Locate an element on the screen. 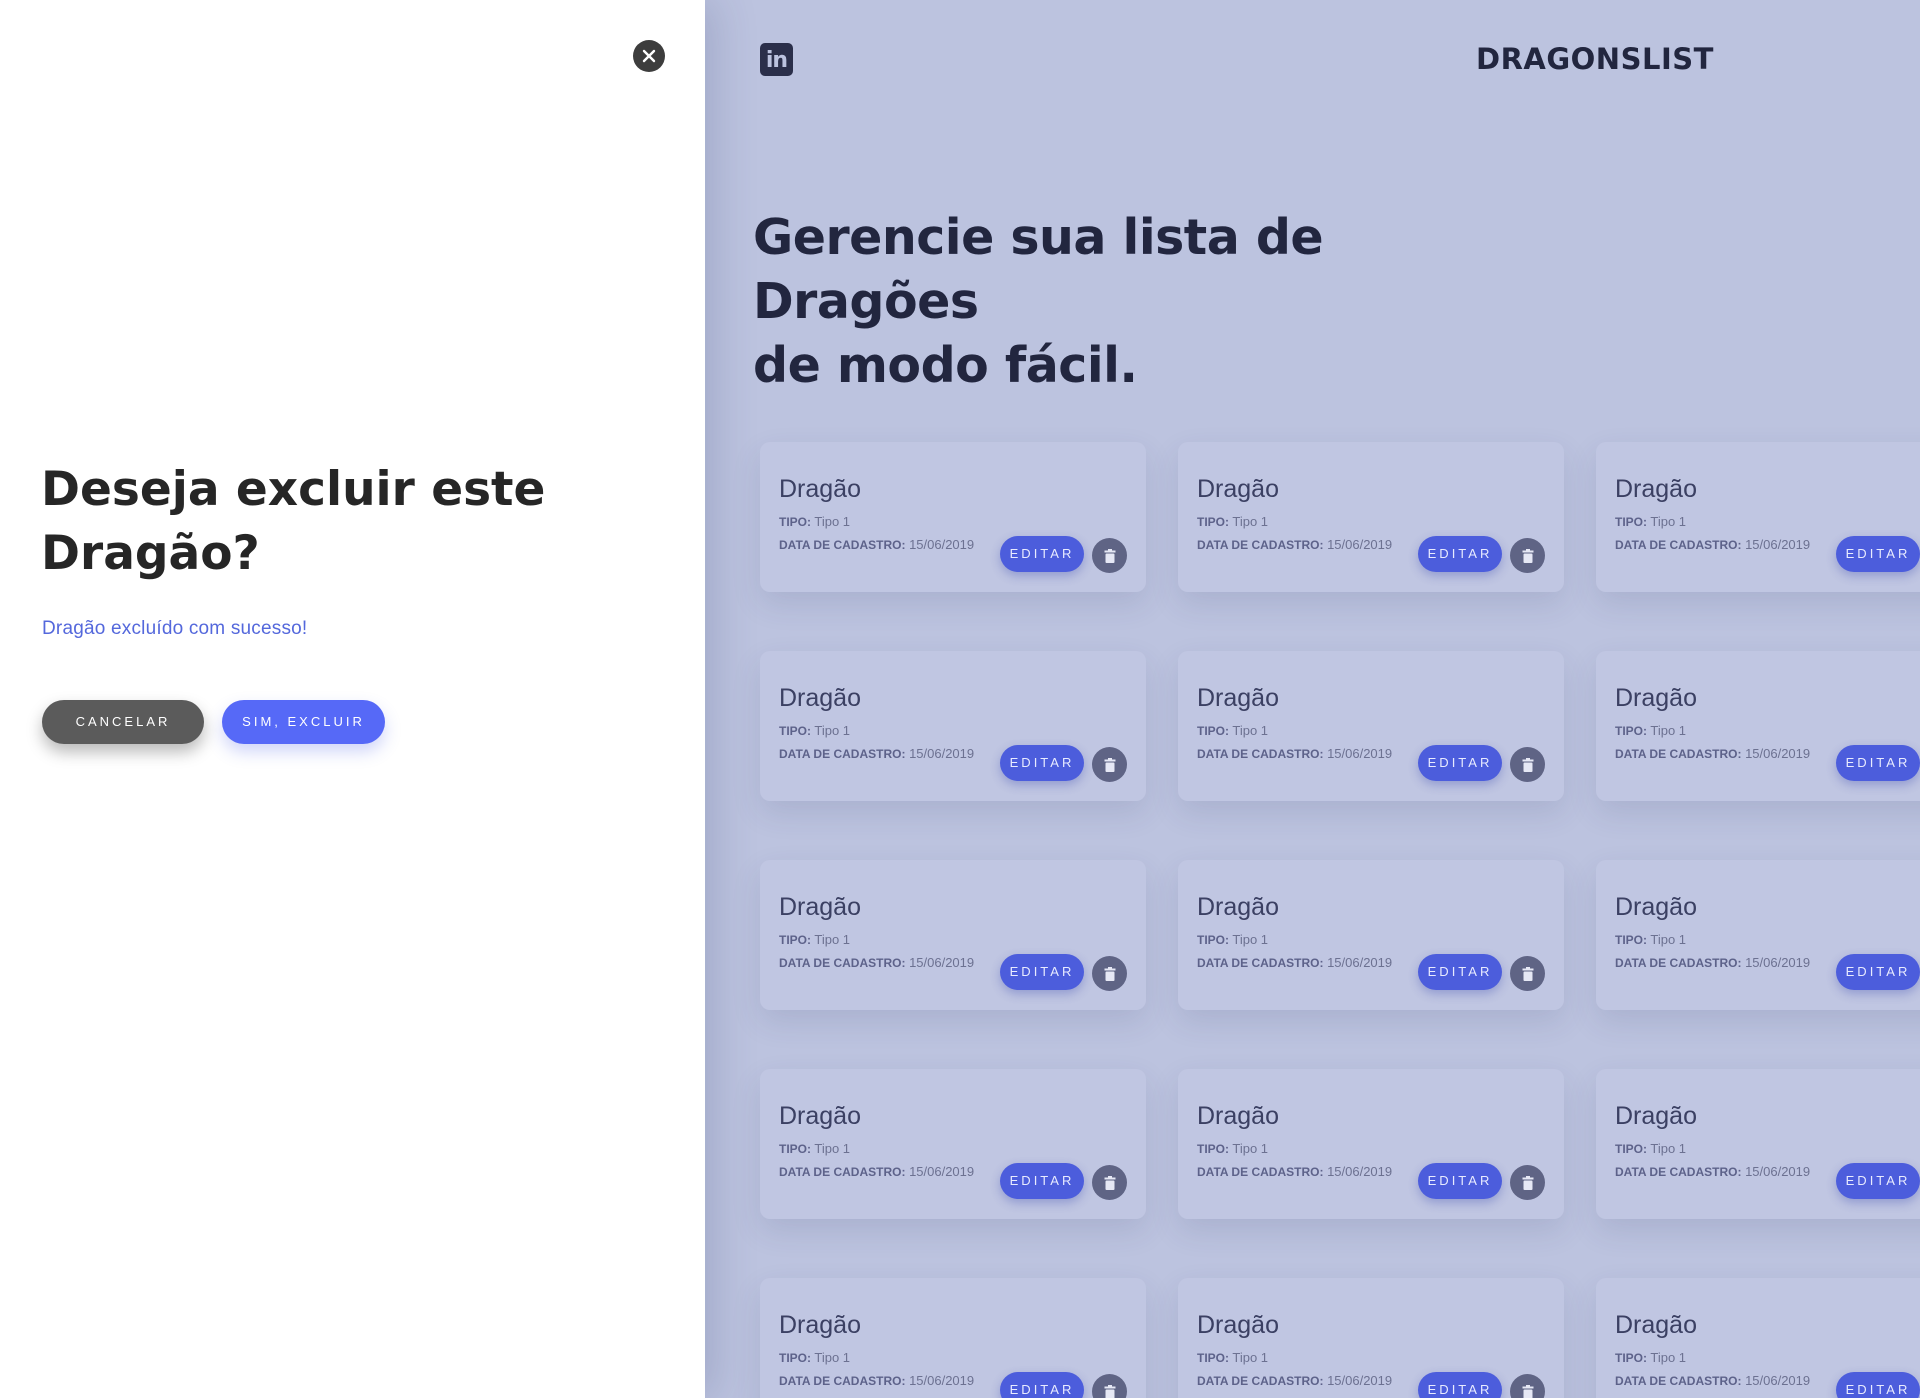 Image resolution: width=1920 pixels, height=1398 pixels. success-message: Dragão excluído com sucesso! is located at coordinates (175, 628).